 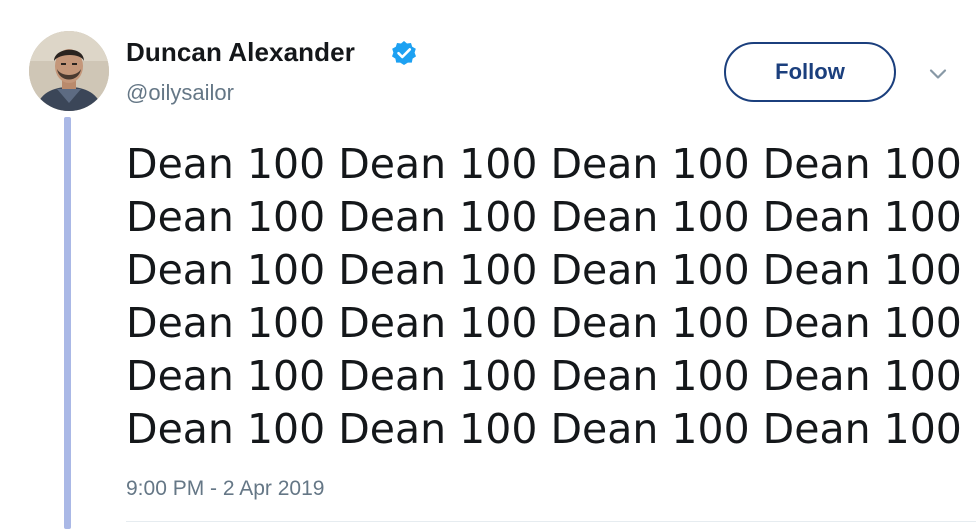 I want to click on follow-button: Follow, so click(x=810, y=72).